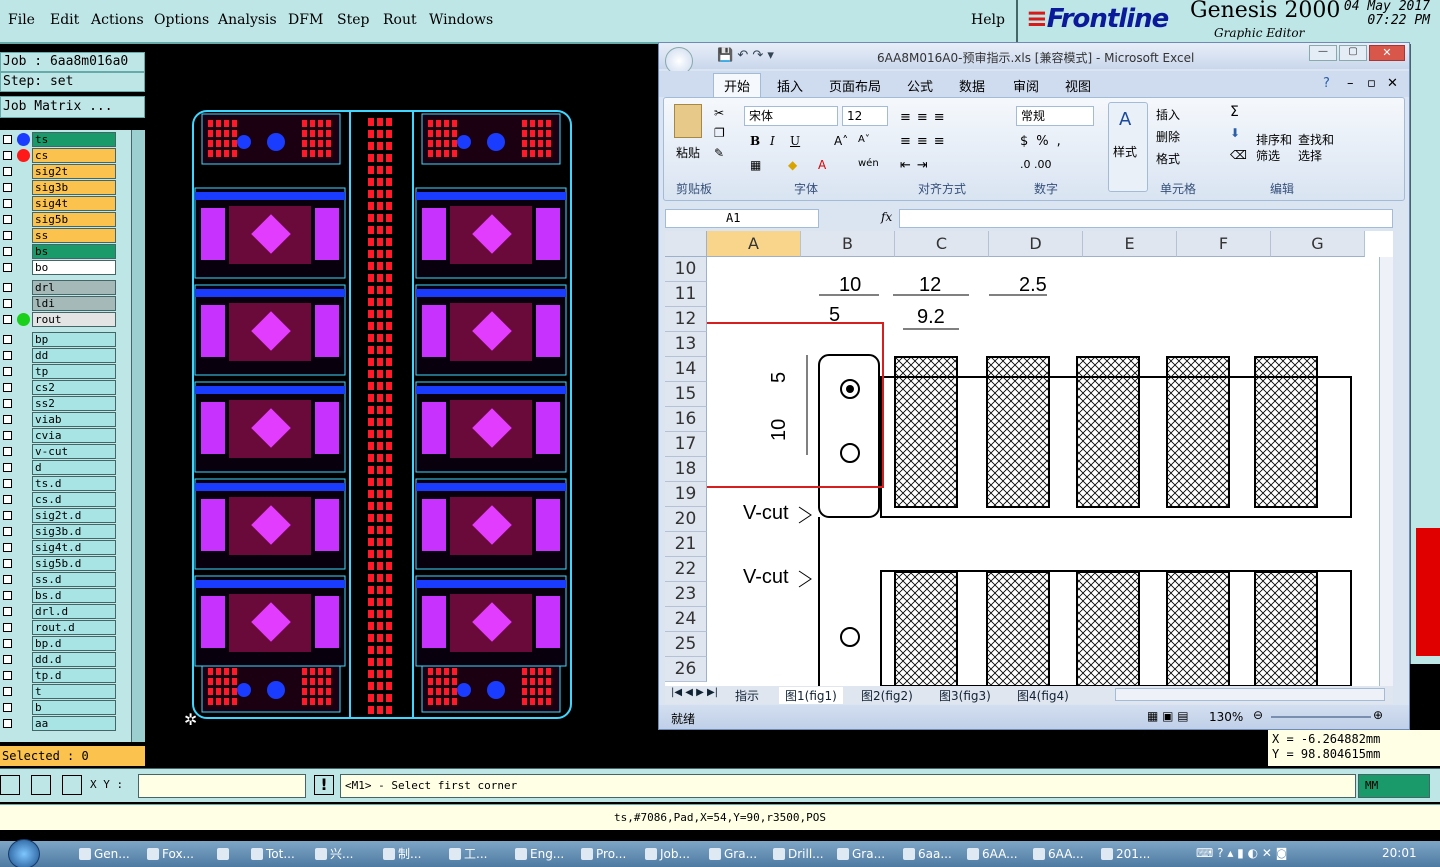  I want to click on font-name-select: 宋体, so click(791, 116).